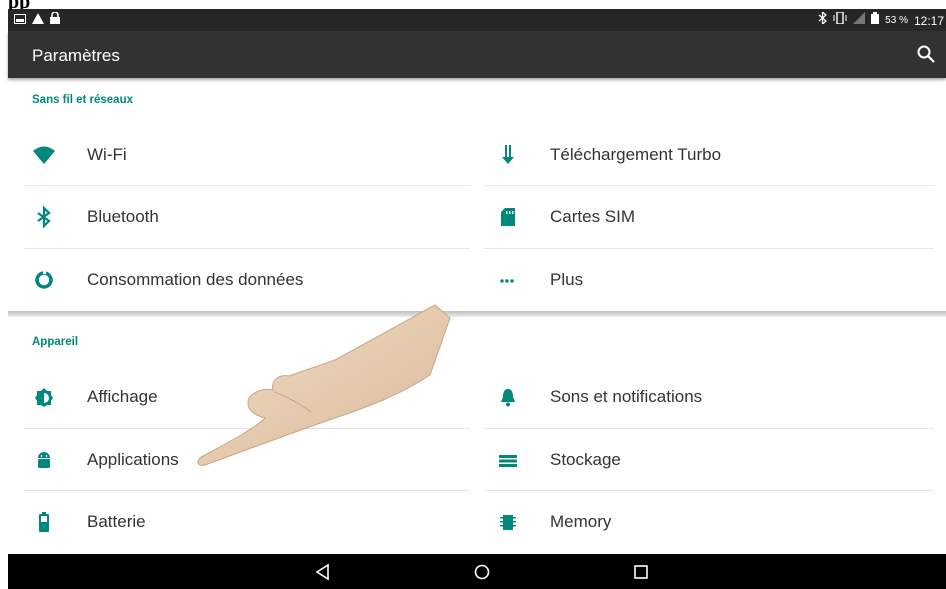  I want to click on settings-item-battery: Batterie, so click(247, 522).